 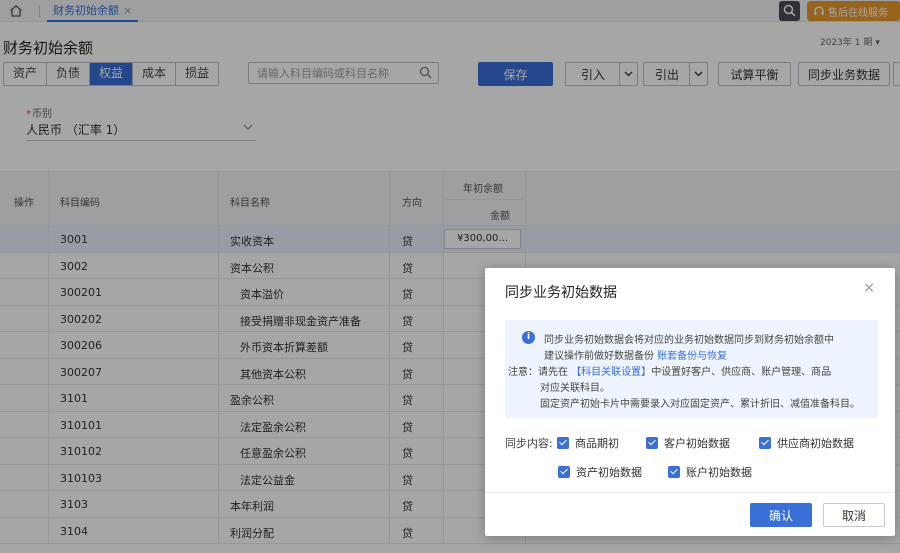 I want to click on confirm-button: 确认, so click(x=781, y=515).